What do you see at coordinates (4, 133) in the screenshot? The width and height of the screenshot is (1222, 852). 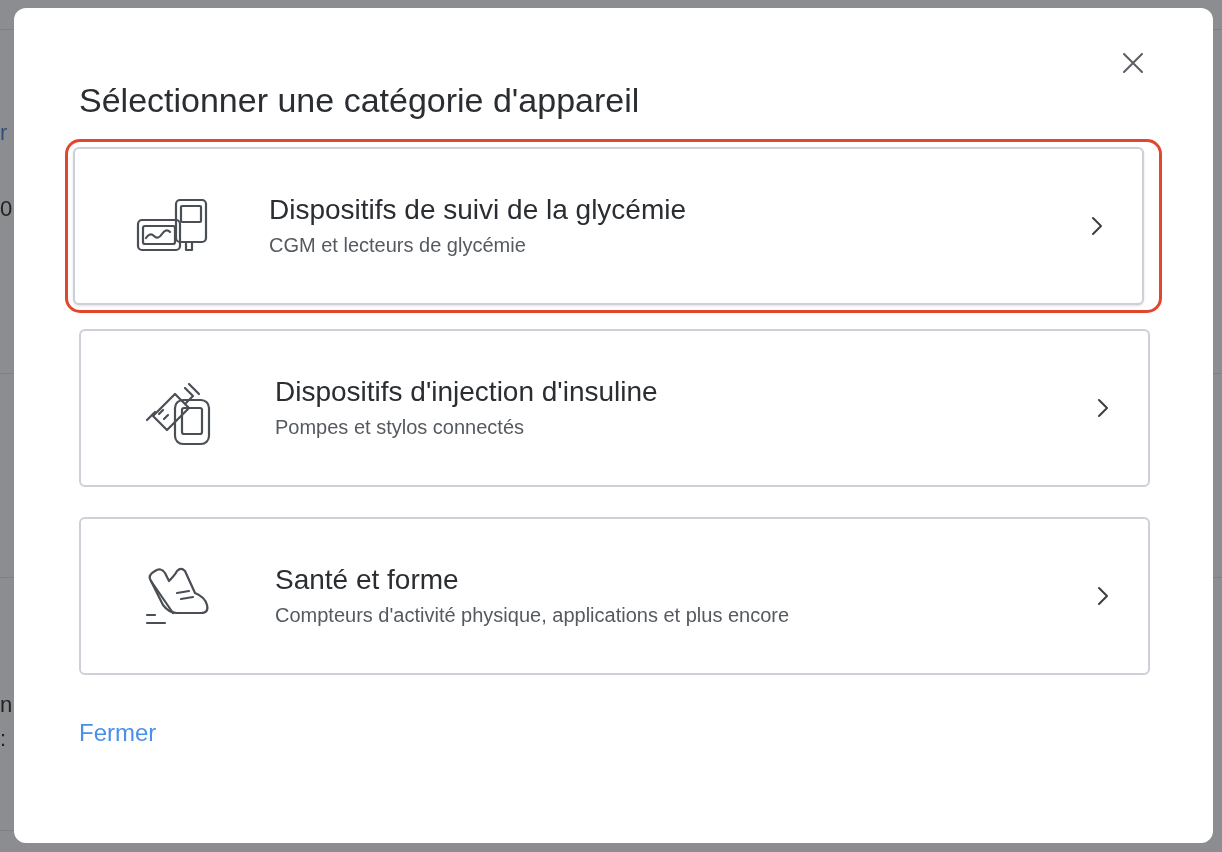 I see `background-link-fragment: r` at bounding box center [4, 133].